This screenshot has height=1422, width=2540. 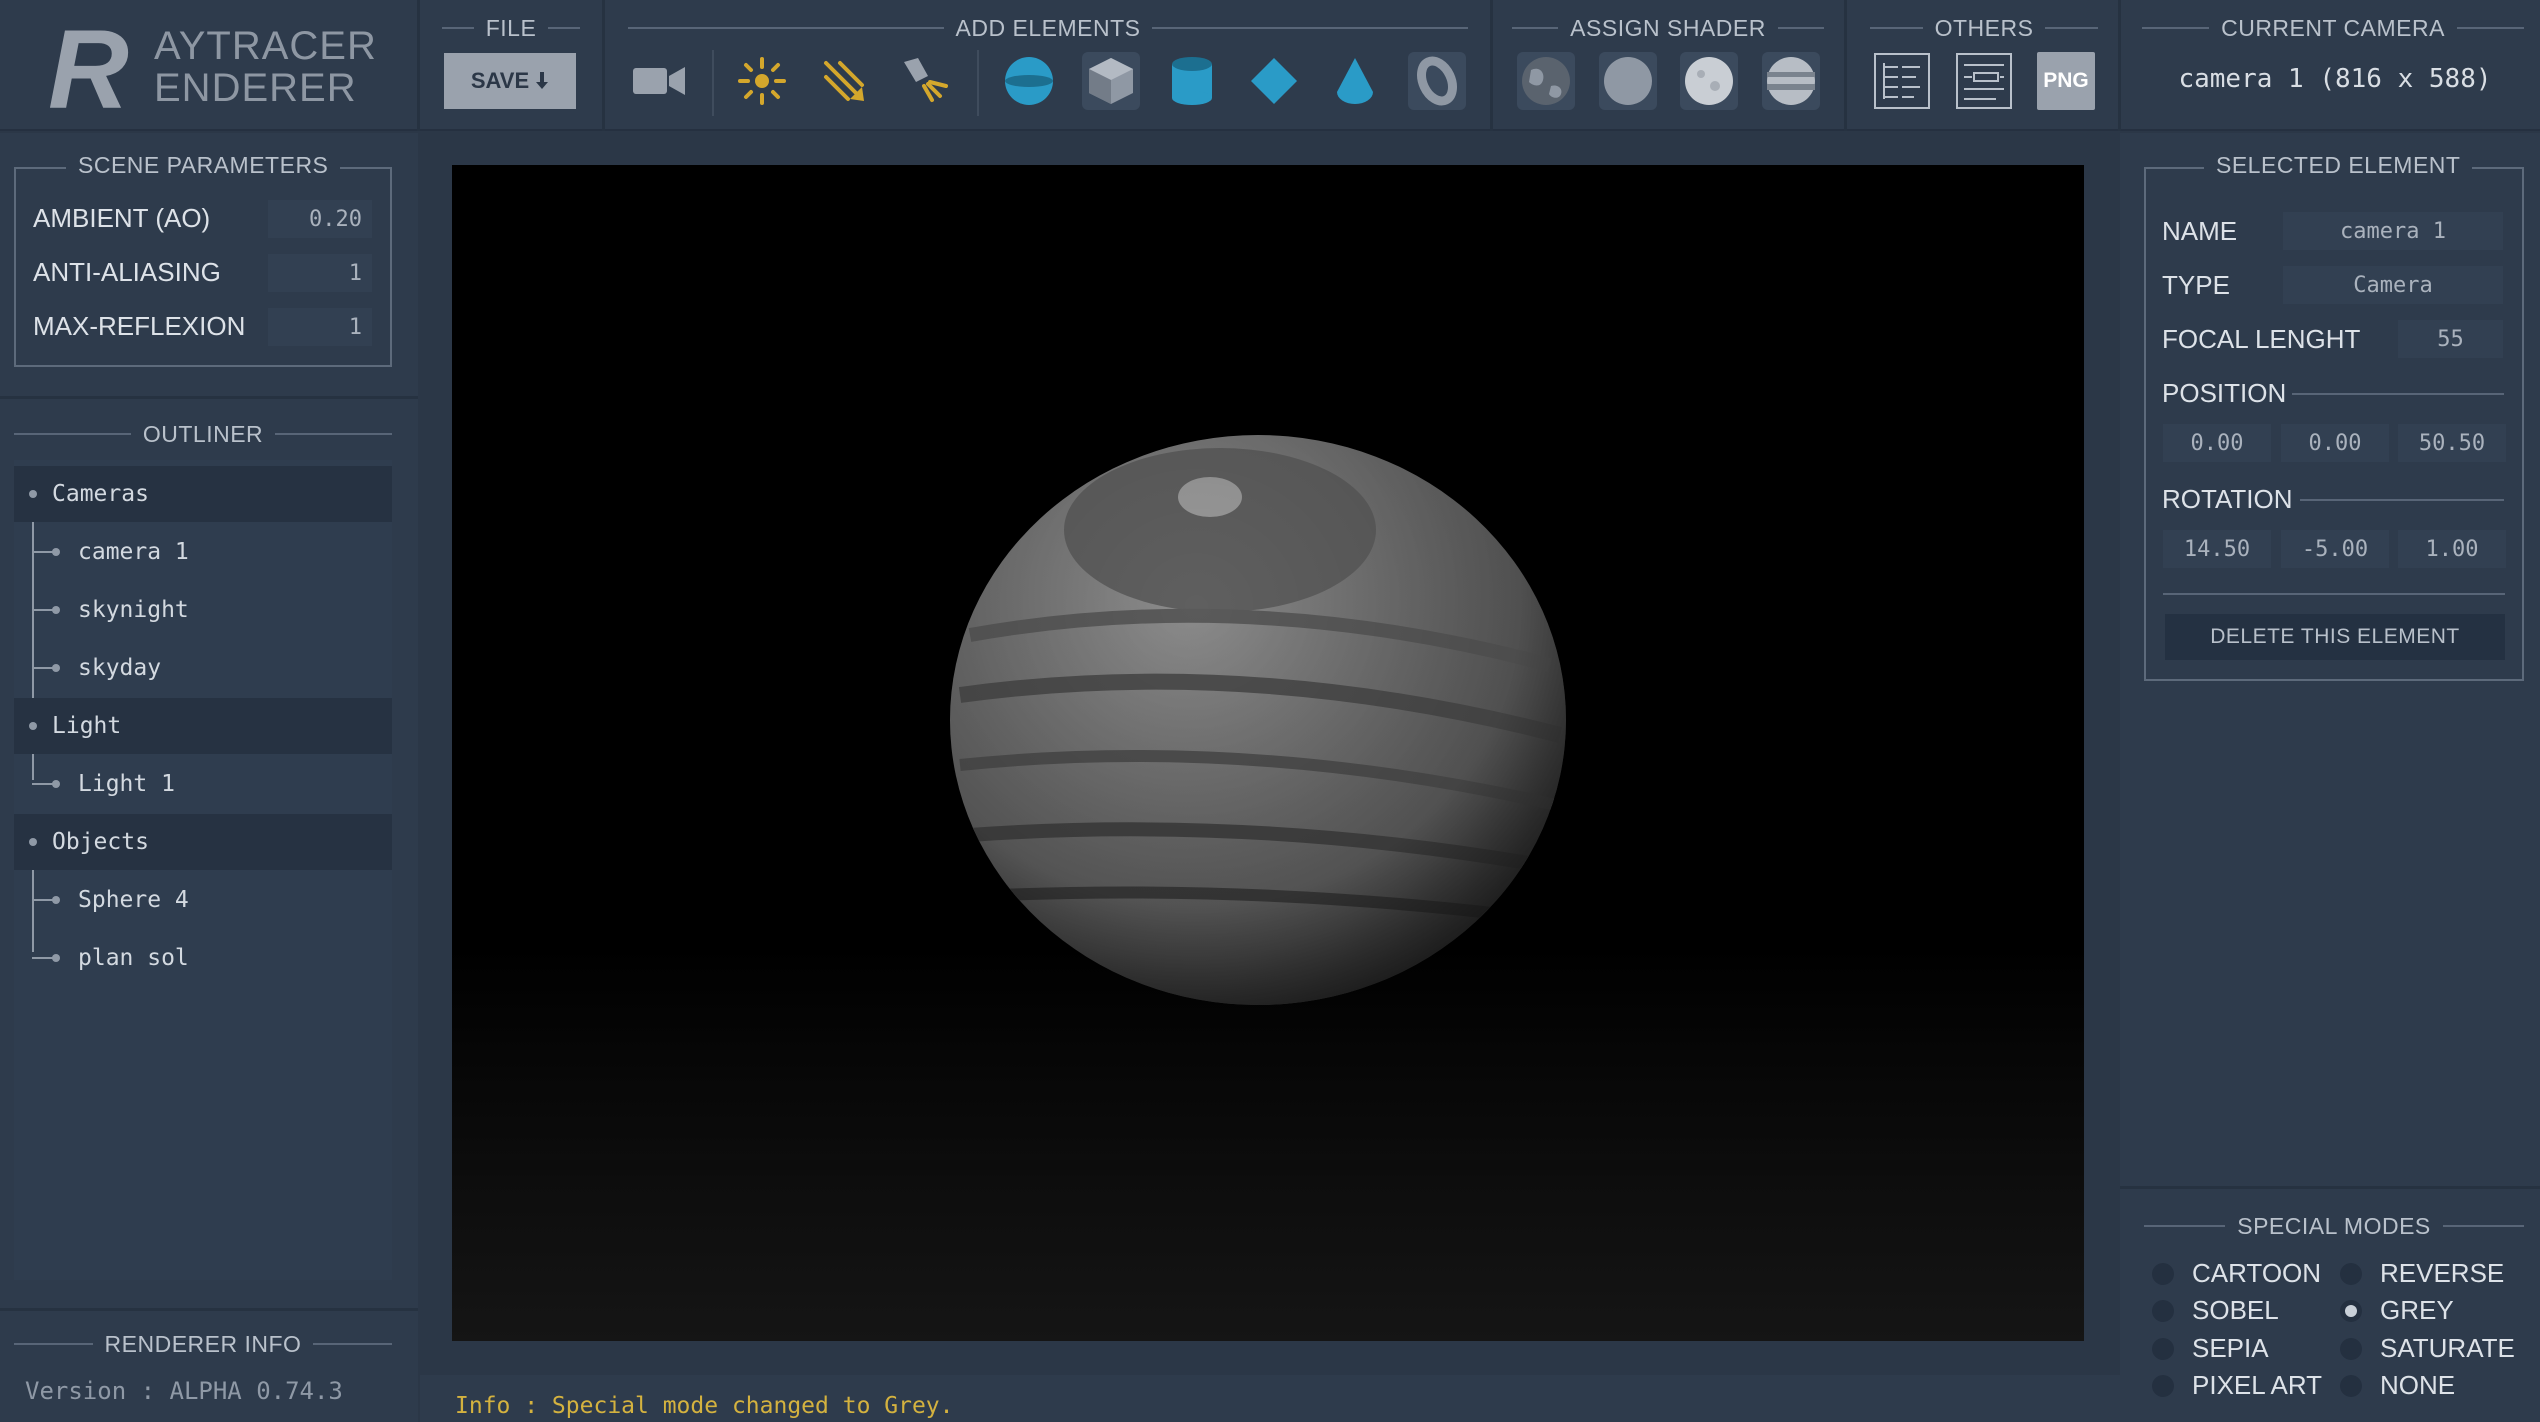 I want to click on save-label: SAVE, so click(x=500, y=80).